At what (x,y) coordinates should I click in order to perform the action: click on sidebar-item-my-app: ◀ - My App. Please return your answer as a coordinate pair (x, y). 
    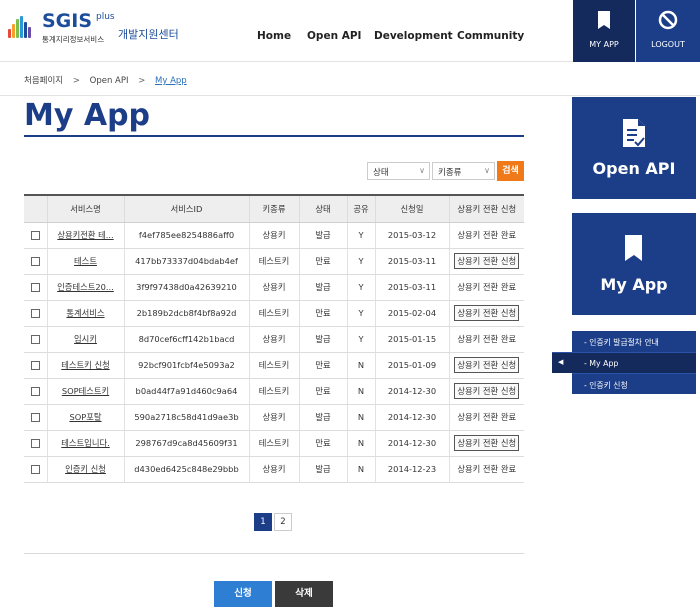
    Looking at the image, I should click on (624, 362).